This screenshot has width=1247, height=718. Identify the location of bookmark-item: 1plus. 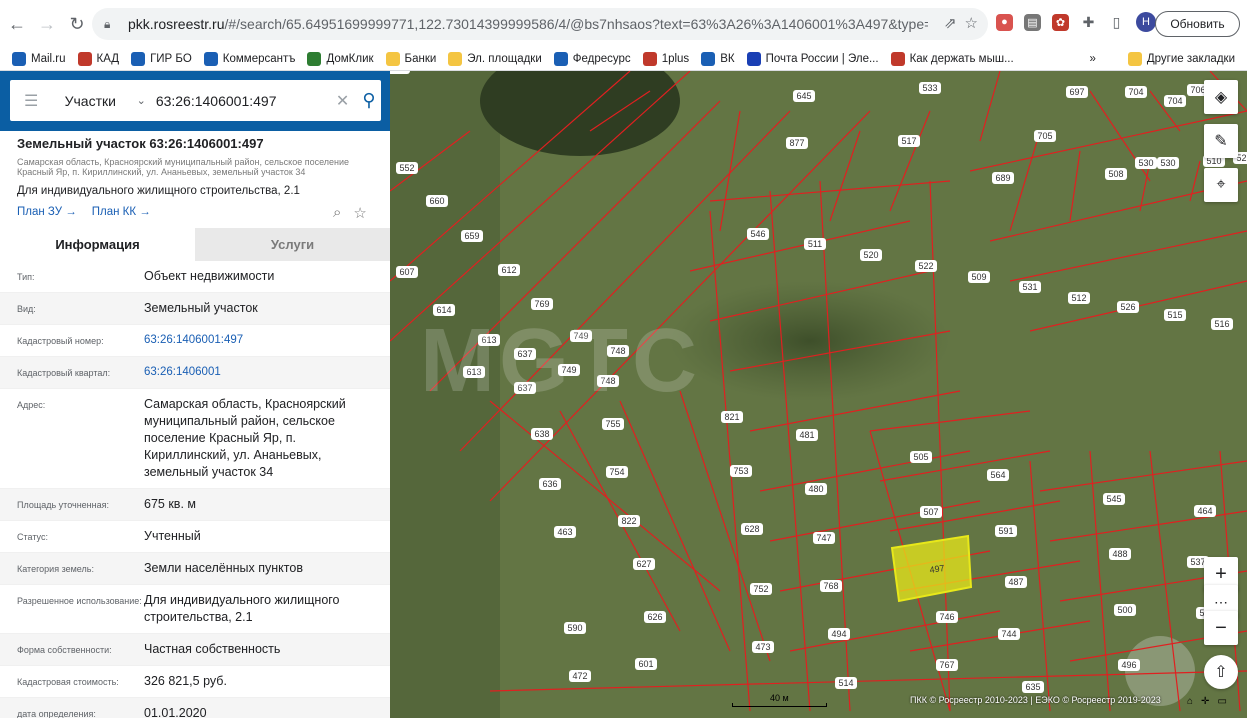
(665, 59).